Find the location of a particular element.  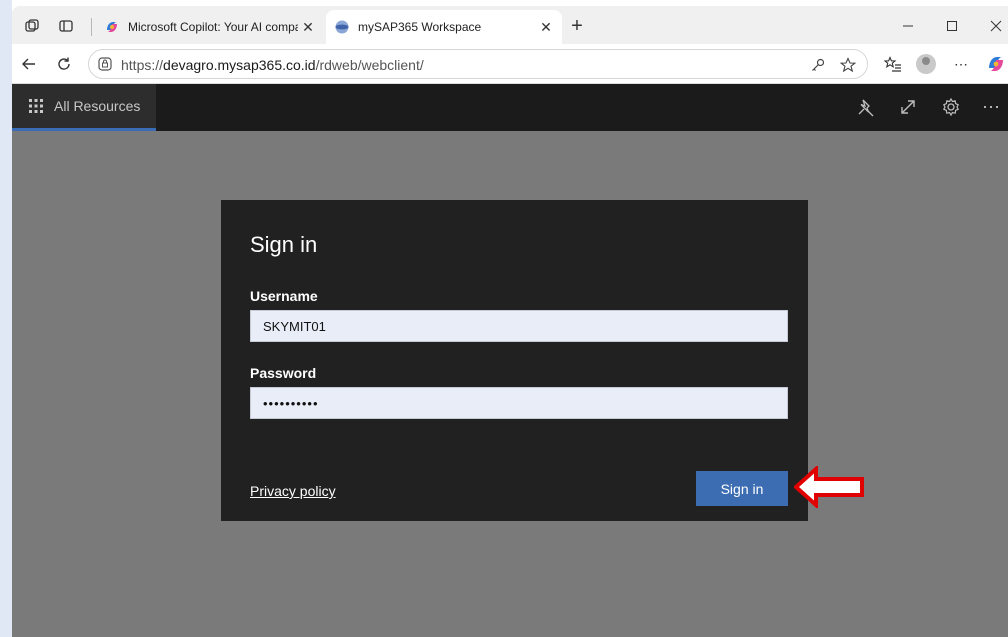

password-key-icon is located at coordinates (818, 65).